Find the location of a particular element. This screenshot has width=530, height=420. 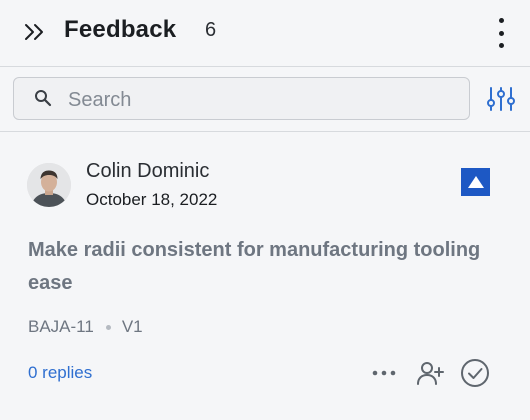

more-options-button is located at coordinates (501, 33).